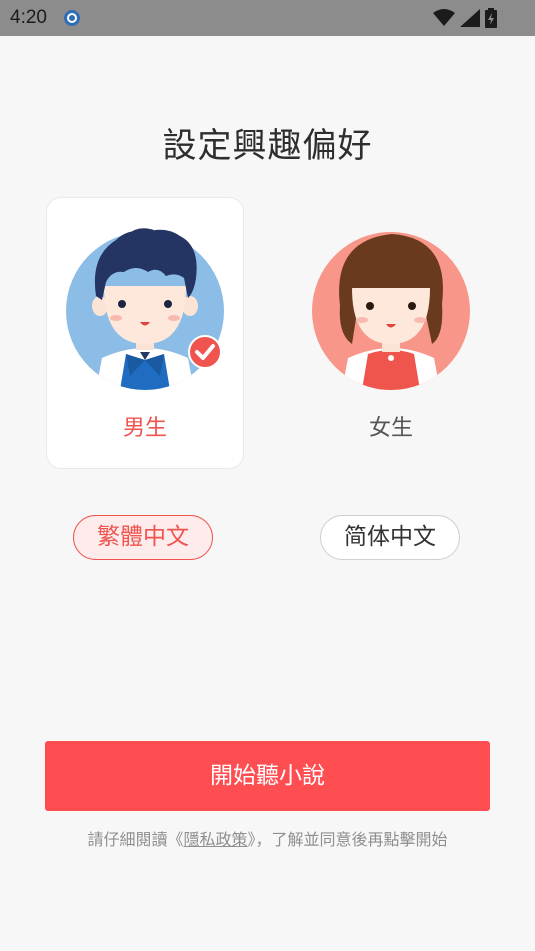  Describe the element at coordinates (72, 18) in the screenshot. I see `app-notification-icon` at that location.